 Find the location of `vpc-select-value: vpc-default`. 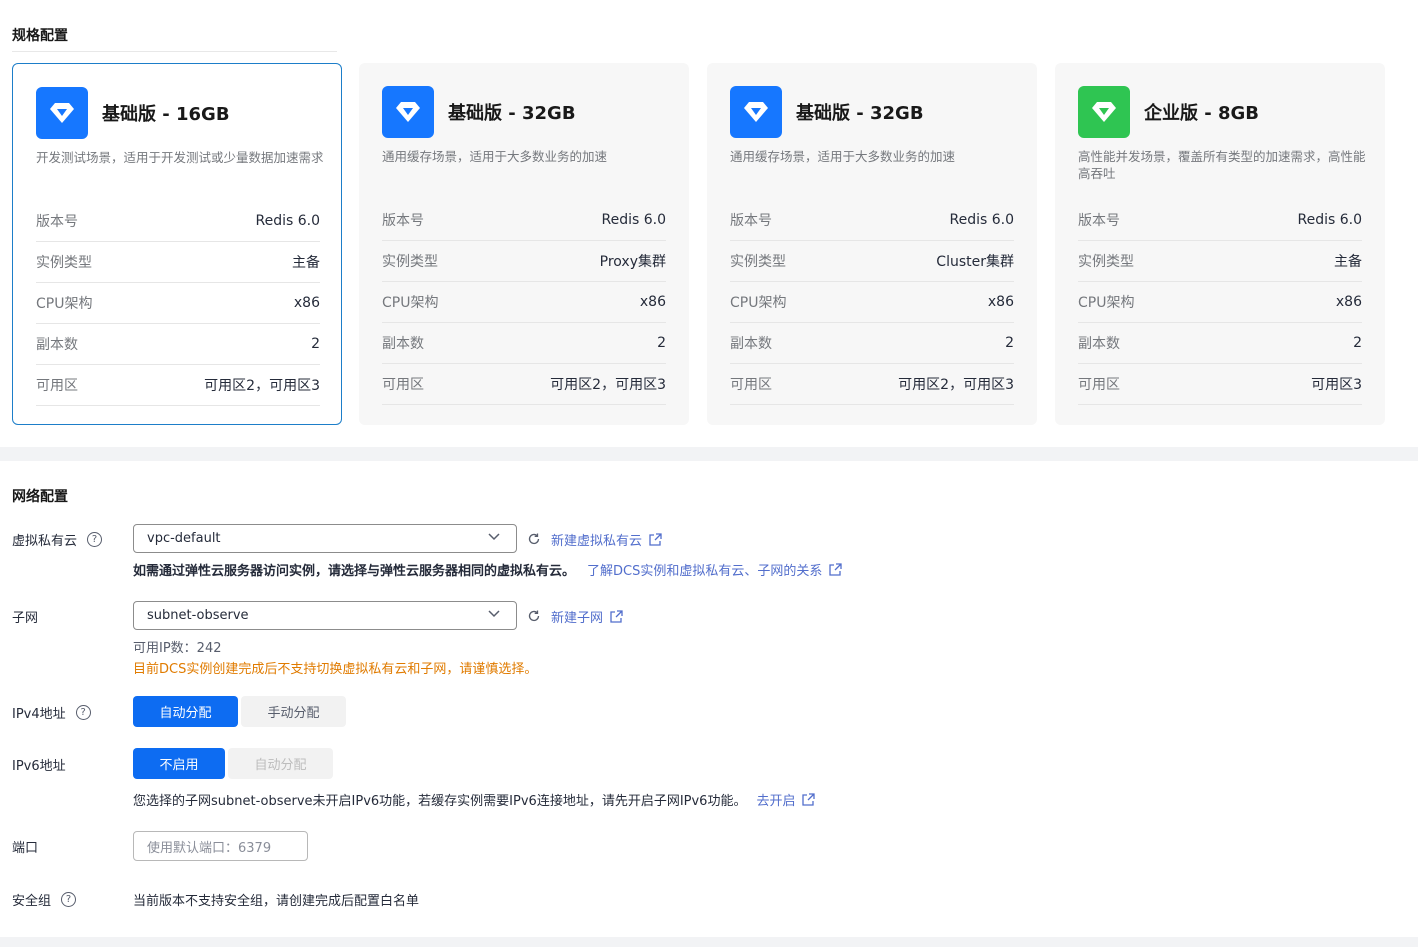

vpc-select-value: vpc-default is located at coordinates (184, 538).